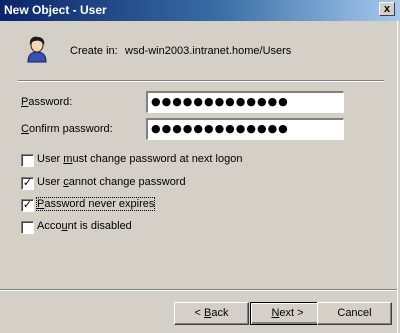  Describe the element at coordinates (55, 10) in the screenshot. I see `window-title: New Object - User` at that location.